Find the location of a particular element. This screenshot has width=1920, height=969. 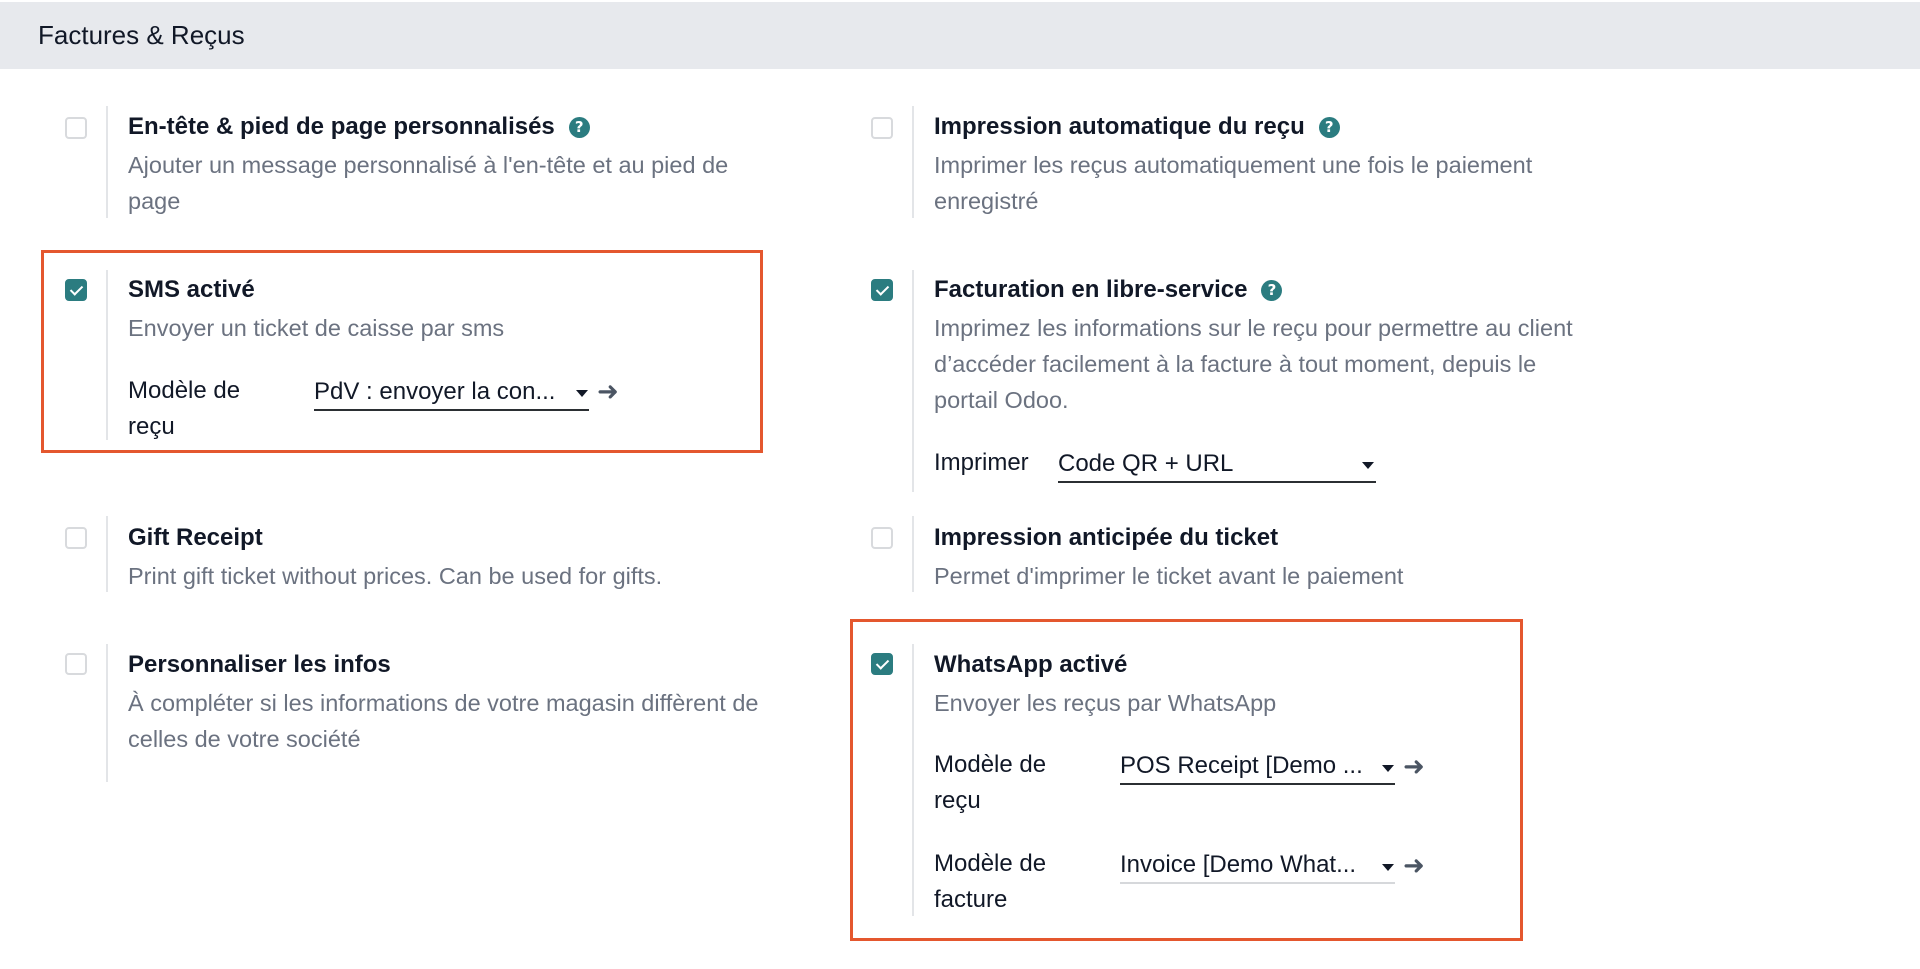

early-print-title: Impression anticipée du ticket is located at coordinates (1106, 537).